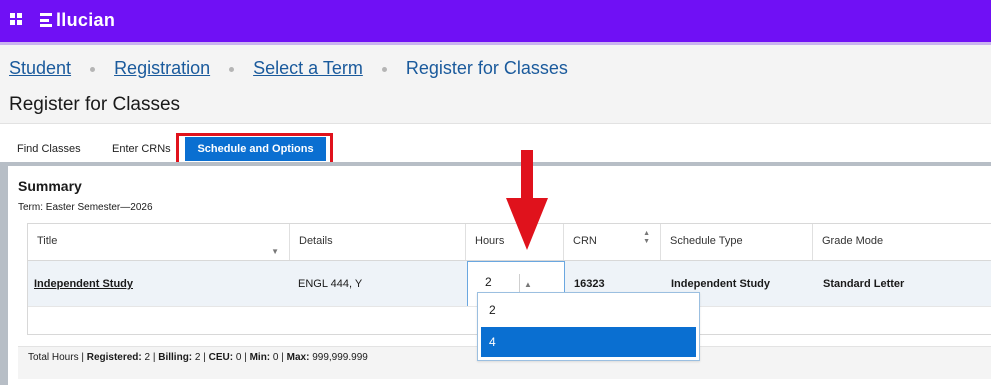  I want to click on term-label: Term:, so click(30, 207).